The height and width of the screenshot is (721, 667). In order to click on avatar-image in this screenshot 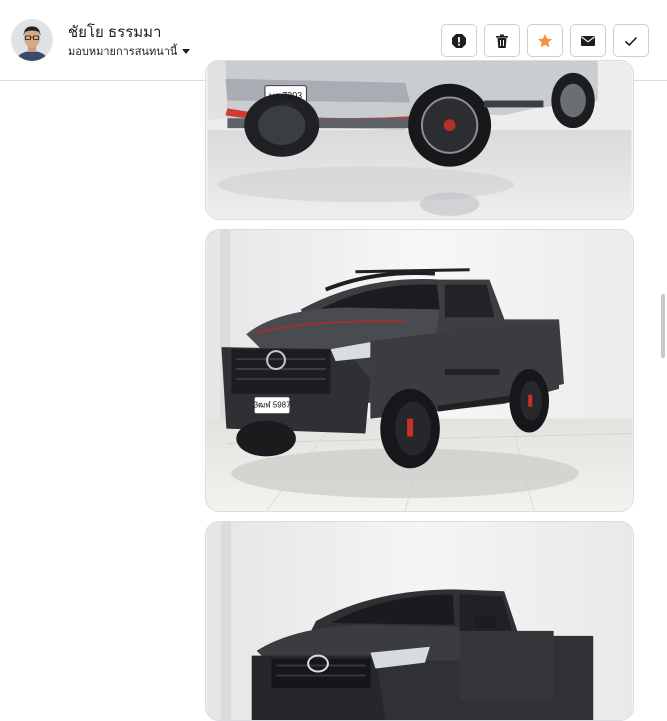, I will do `click(32, 40)`.